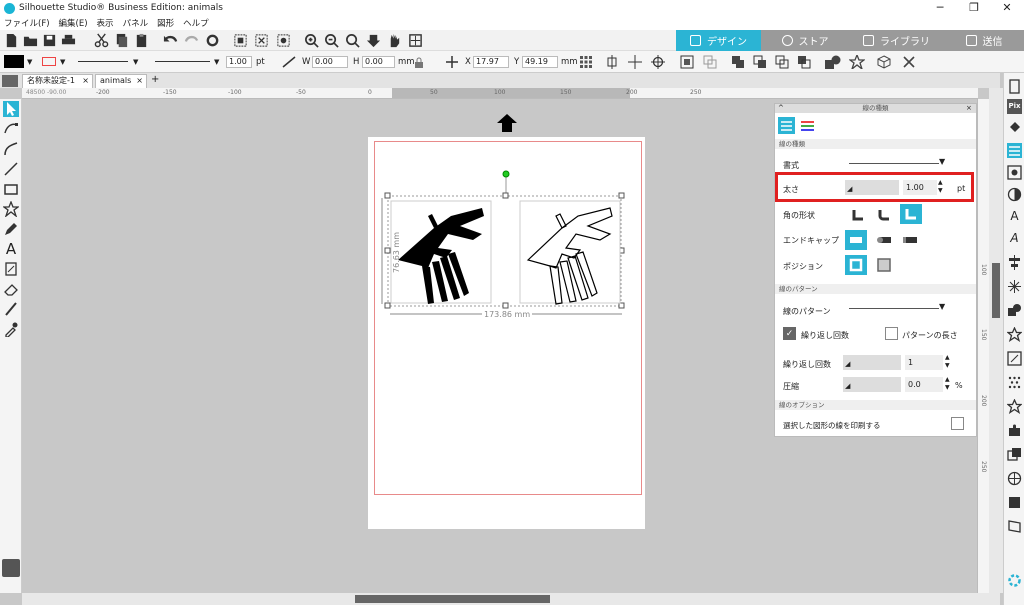 This screenshot has width=1024, height=605. Describe the element at coordinates (782, 62) in the screenshot. I see `intersect-icon` at that location.